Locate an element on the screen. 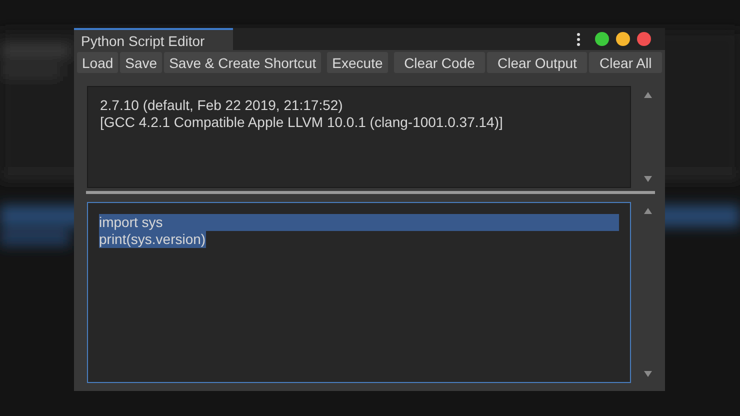 The width and height of the screenshot is (740, 416). toolbar-button: Load is located at coordinates (97, 62).